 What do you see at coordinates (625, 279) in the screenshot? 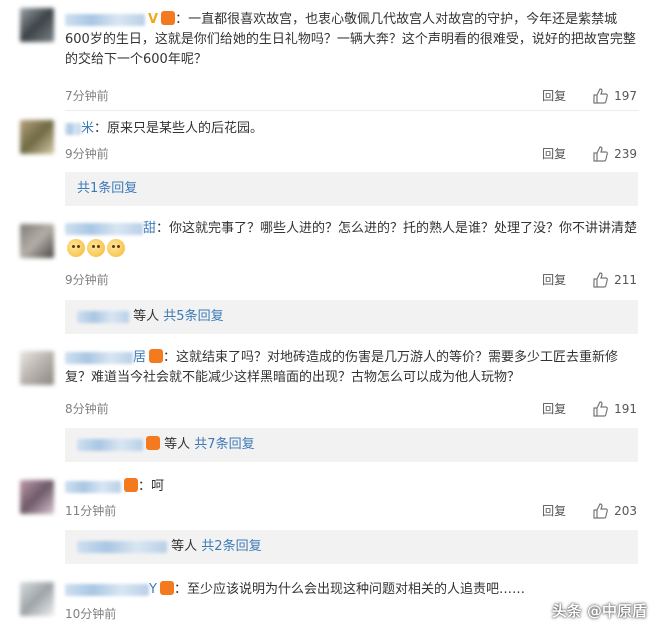
I see `like-count: 211` at bounding box center [625, 279].